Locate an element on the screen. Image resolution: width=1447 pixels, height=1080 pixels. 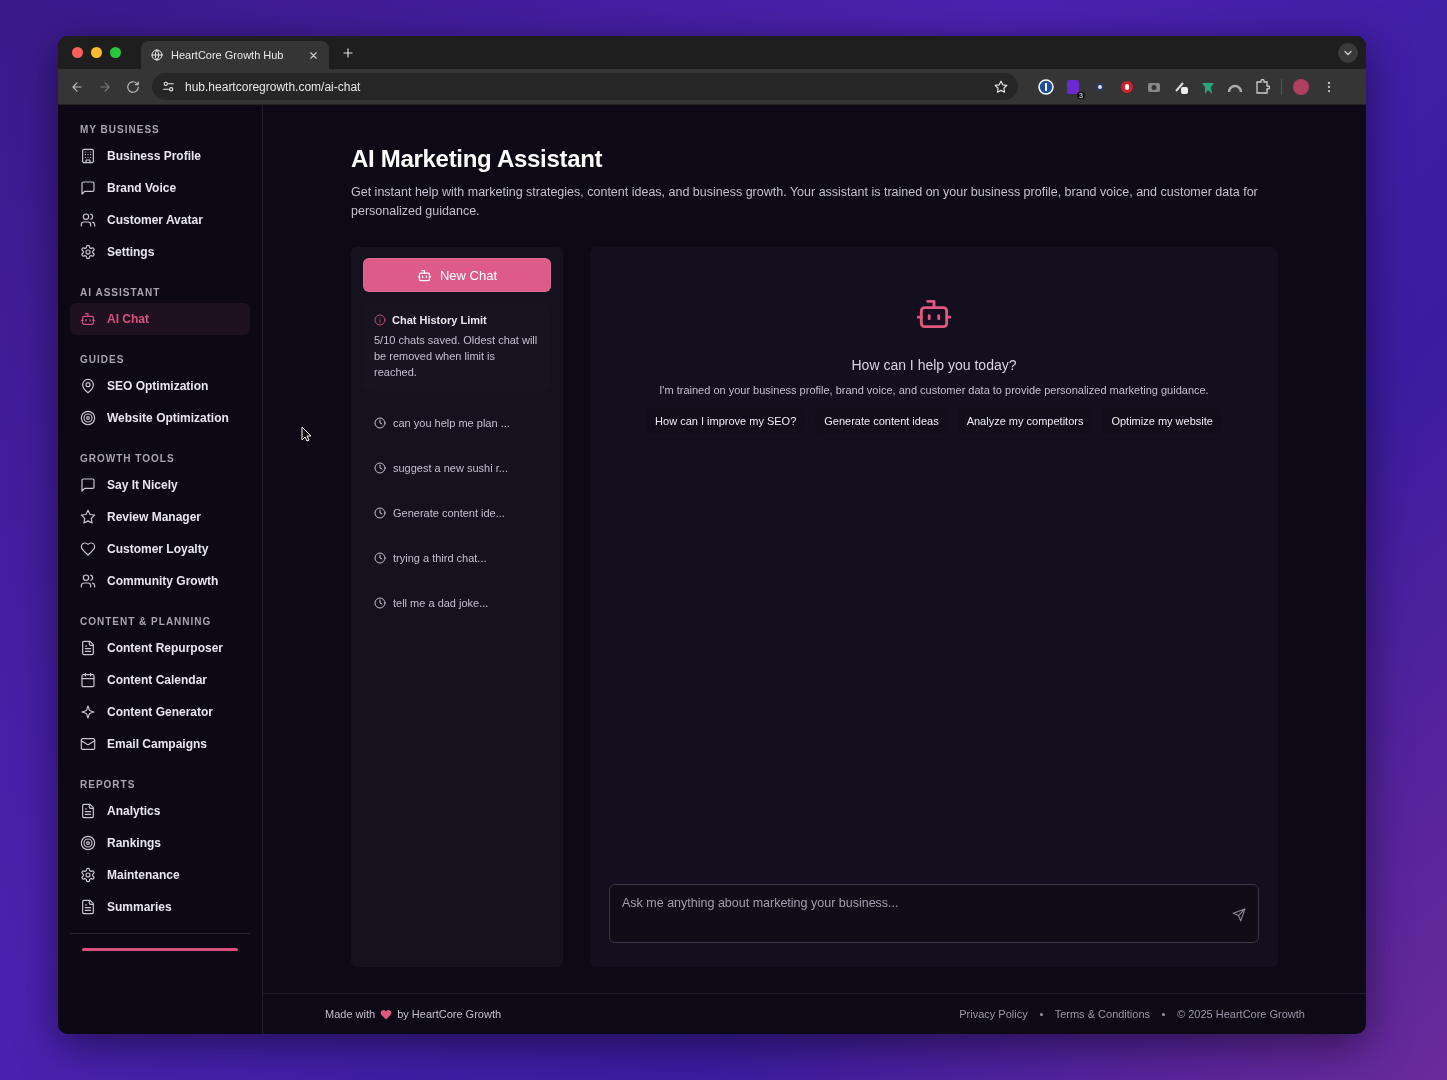
suggestion-chip: How can I improve my SEO? is located at coordinates (726, 421).